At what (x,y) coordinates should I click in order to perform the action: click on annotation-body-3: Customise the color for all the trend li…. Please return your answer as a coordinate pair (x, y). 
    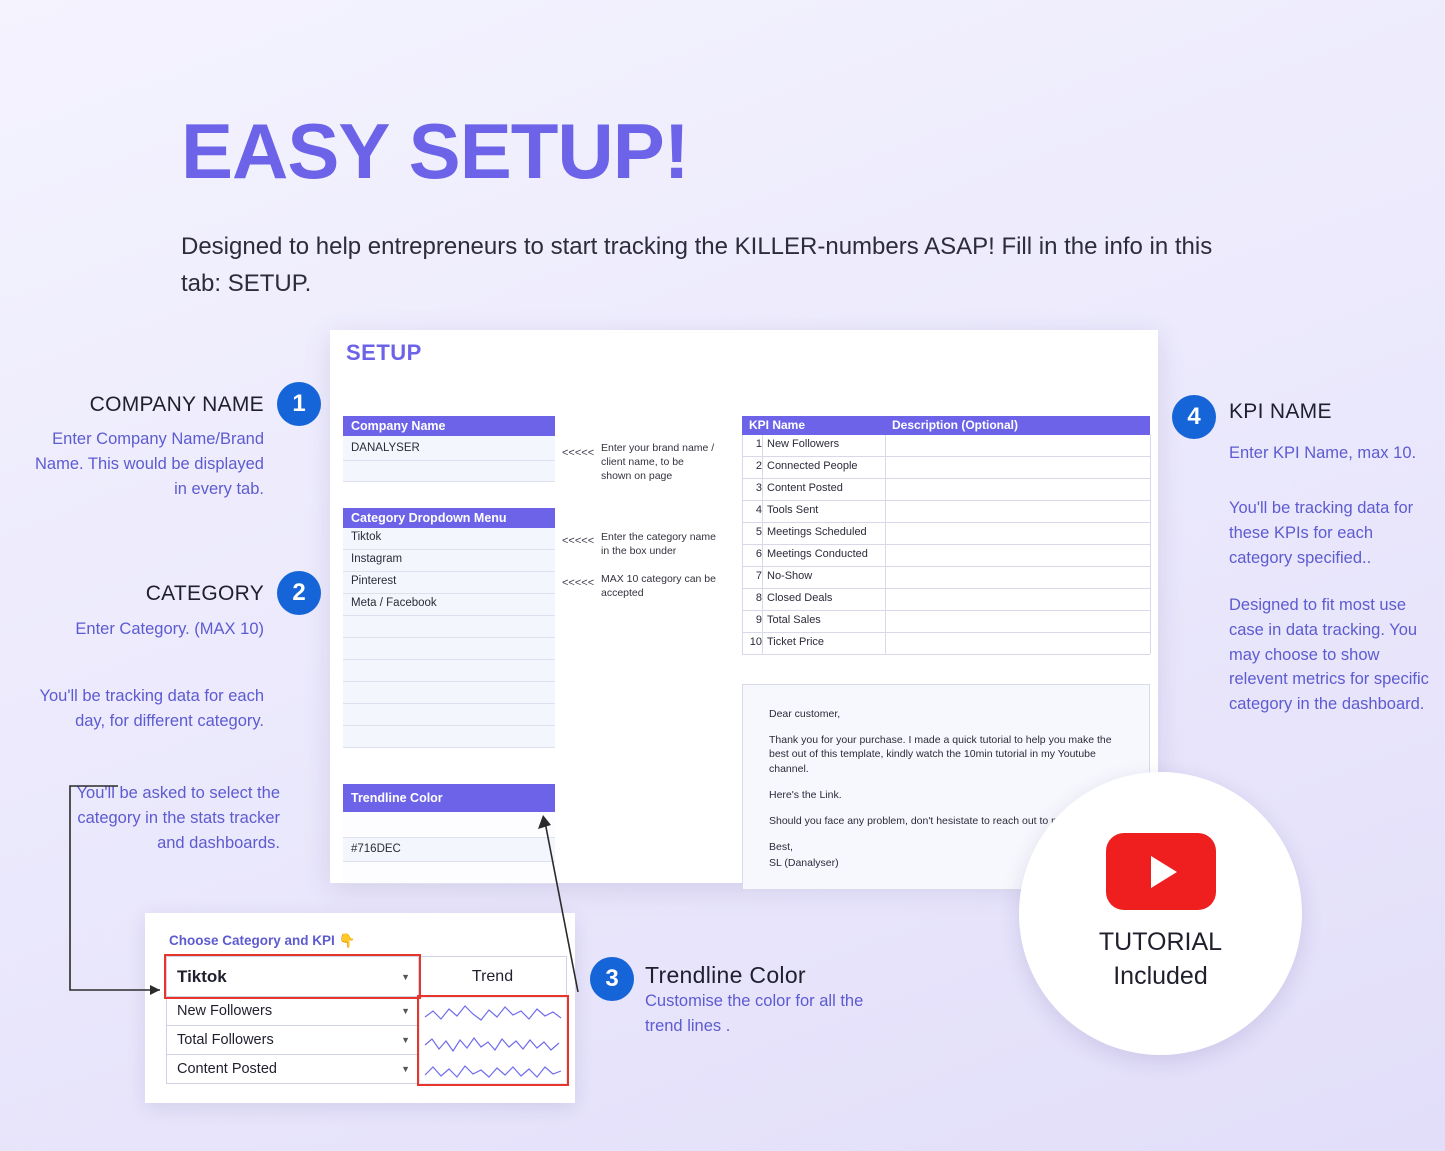
    Looking at the image, I should click on (754, 1013).